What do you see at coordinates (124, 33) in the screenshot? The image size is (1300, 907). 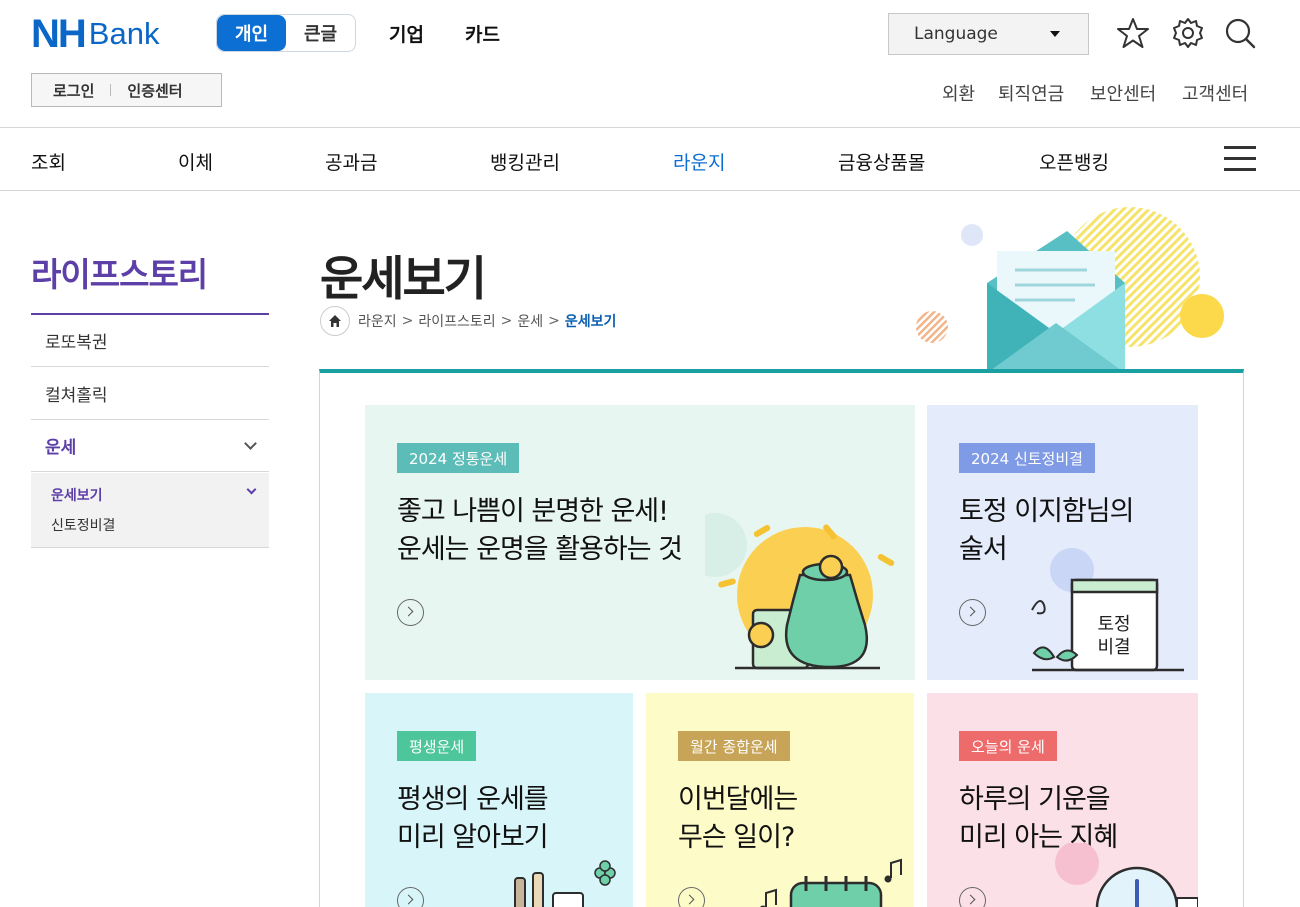 I see `logo-bank-text: Bank` at bounding box center [124, 33].